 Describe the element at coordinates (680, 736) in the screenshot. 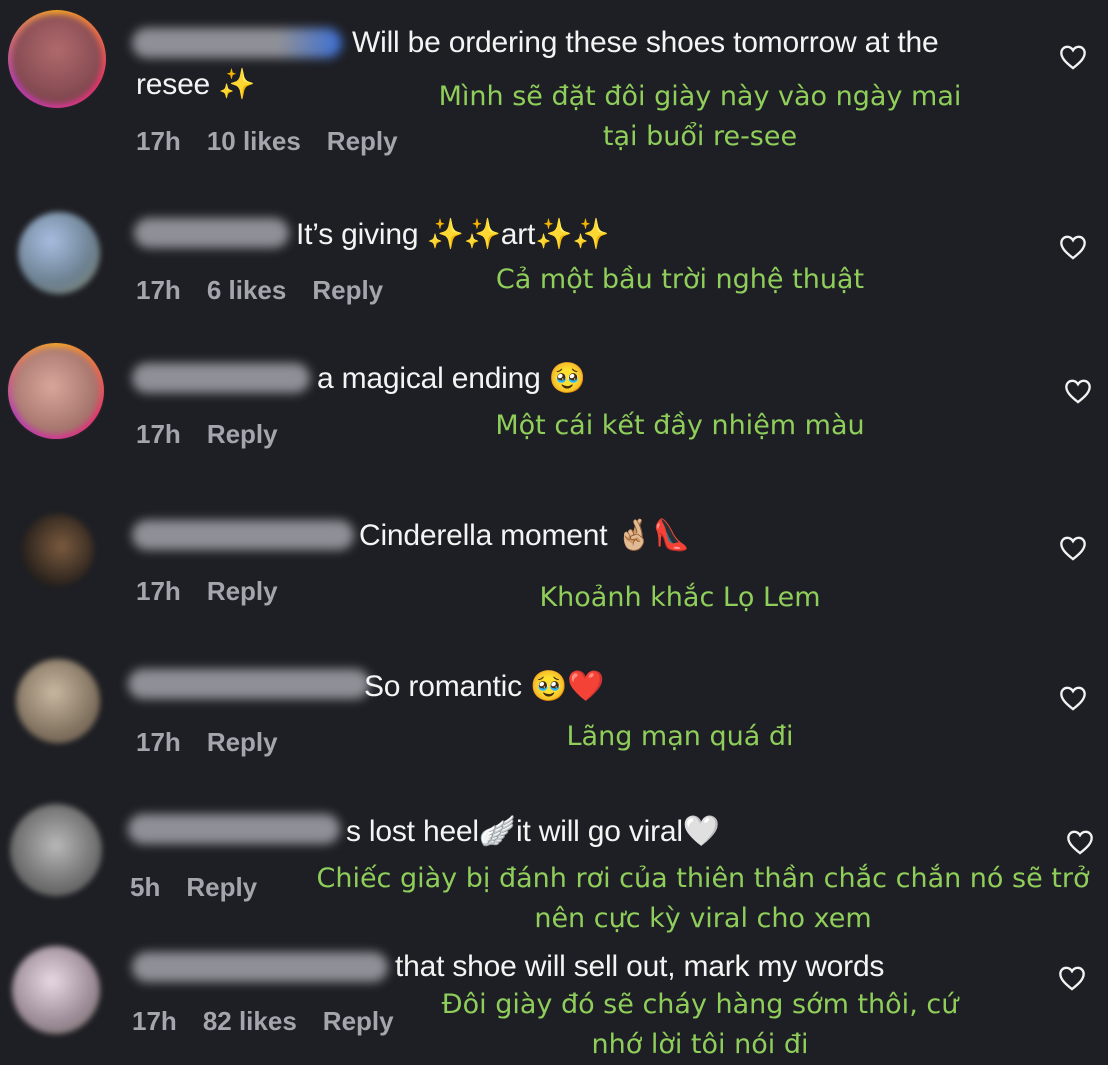

I see `translation: Lãng mạn quá đi` at that location.